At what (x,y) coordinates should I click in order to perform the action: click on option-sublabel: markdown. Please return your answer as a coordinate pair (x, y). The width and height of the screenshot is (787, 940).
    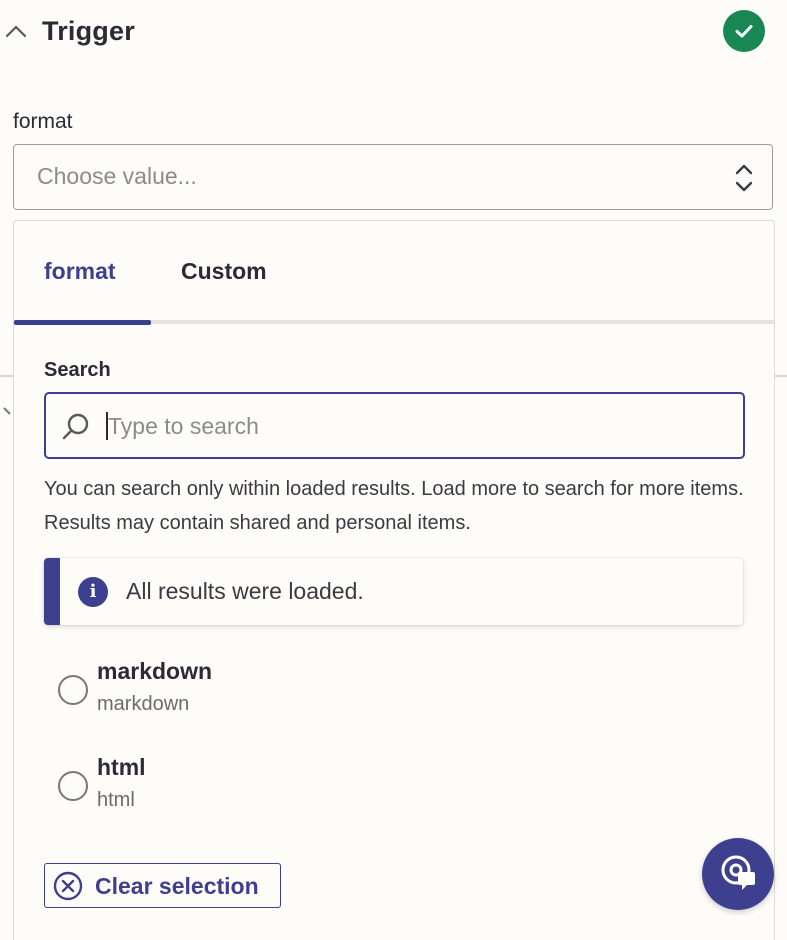
    Looking at the image, I should click on (143, 704).